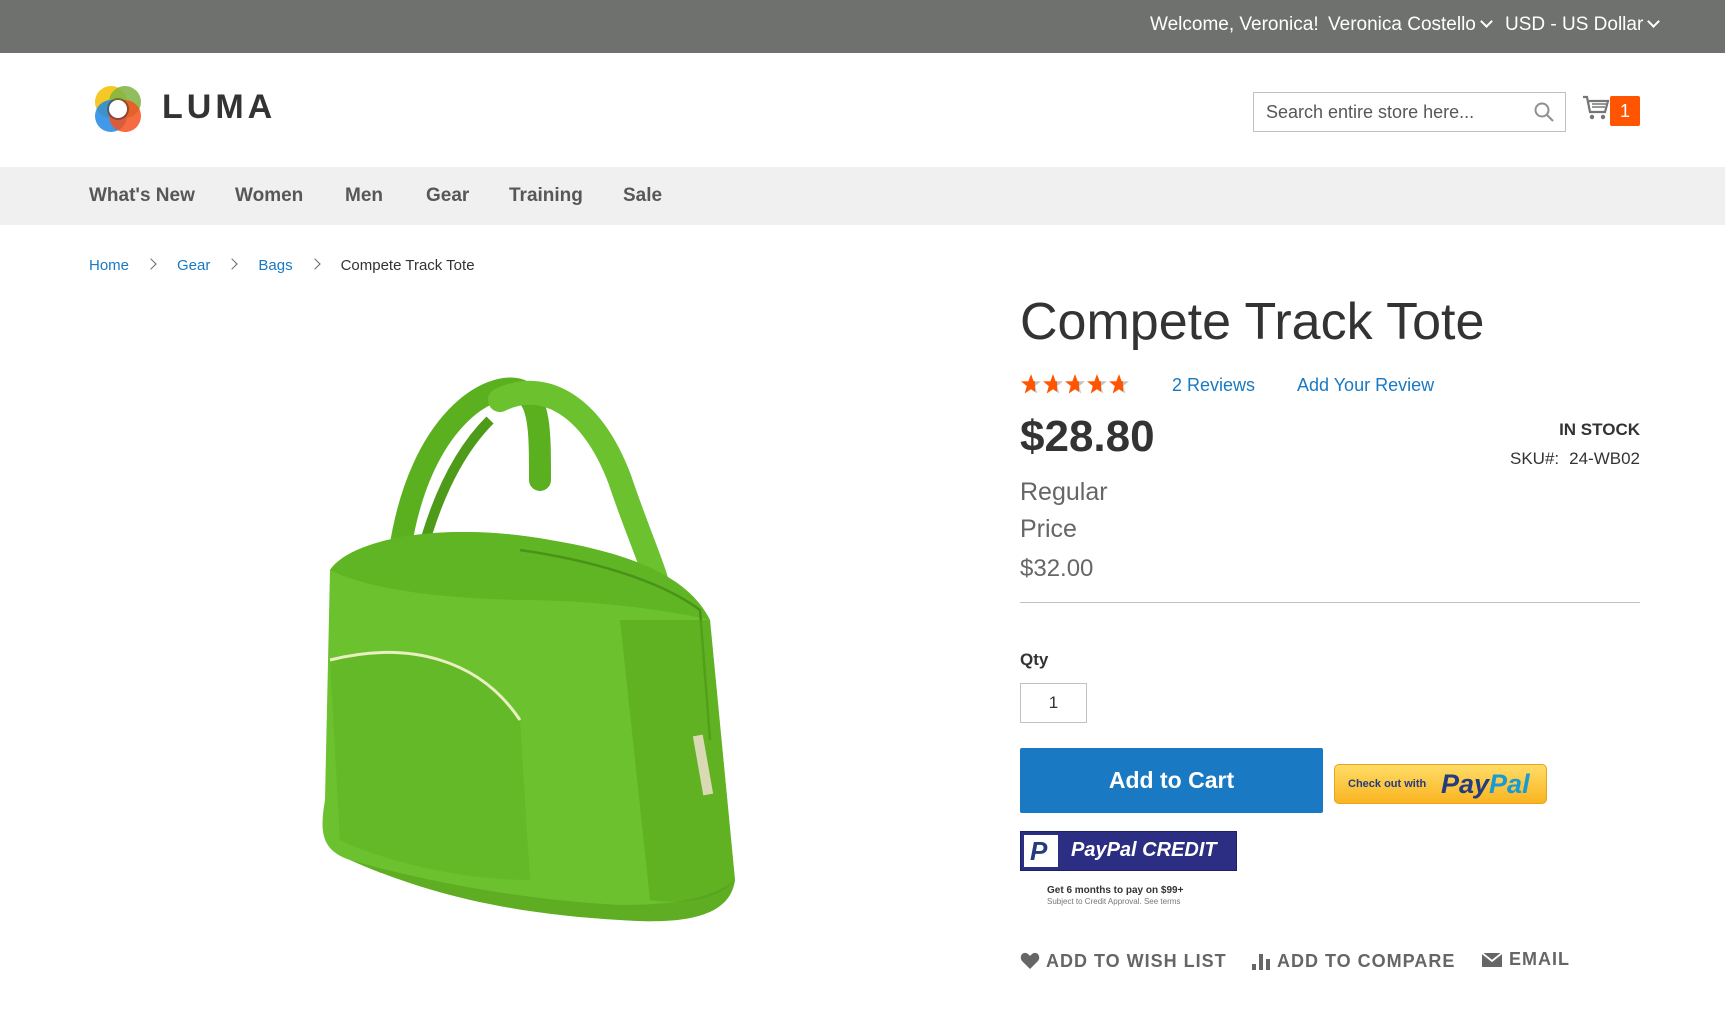 The image size is (1725, 1018). What do you see at coordinates (1057, 568) in the screenshot?
I see `regular-price: $32.00` at bounding box center [1057, 568].